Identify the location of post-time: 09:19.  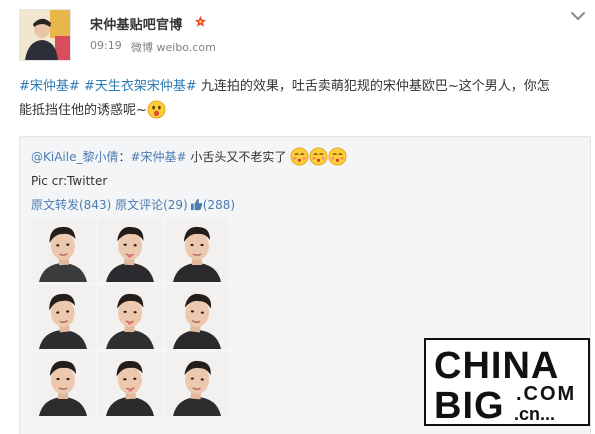
(106, 45).